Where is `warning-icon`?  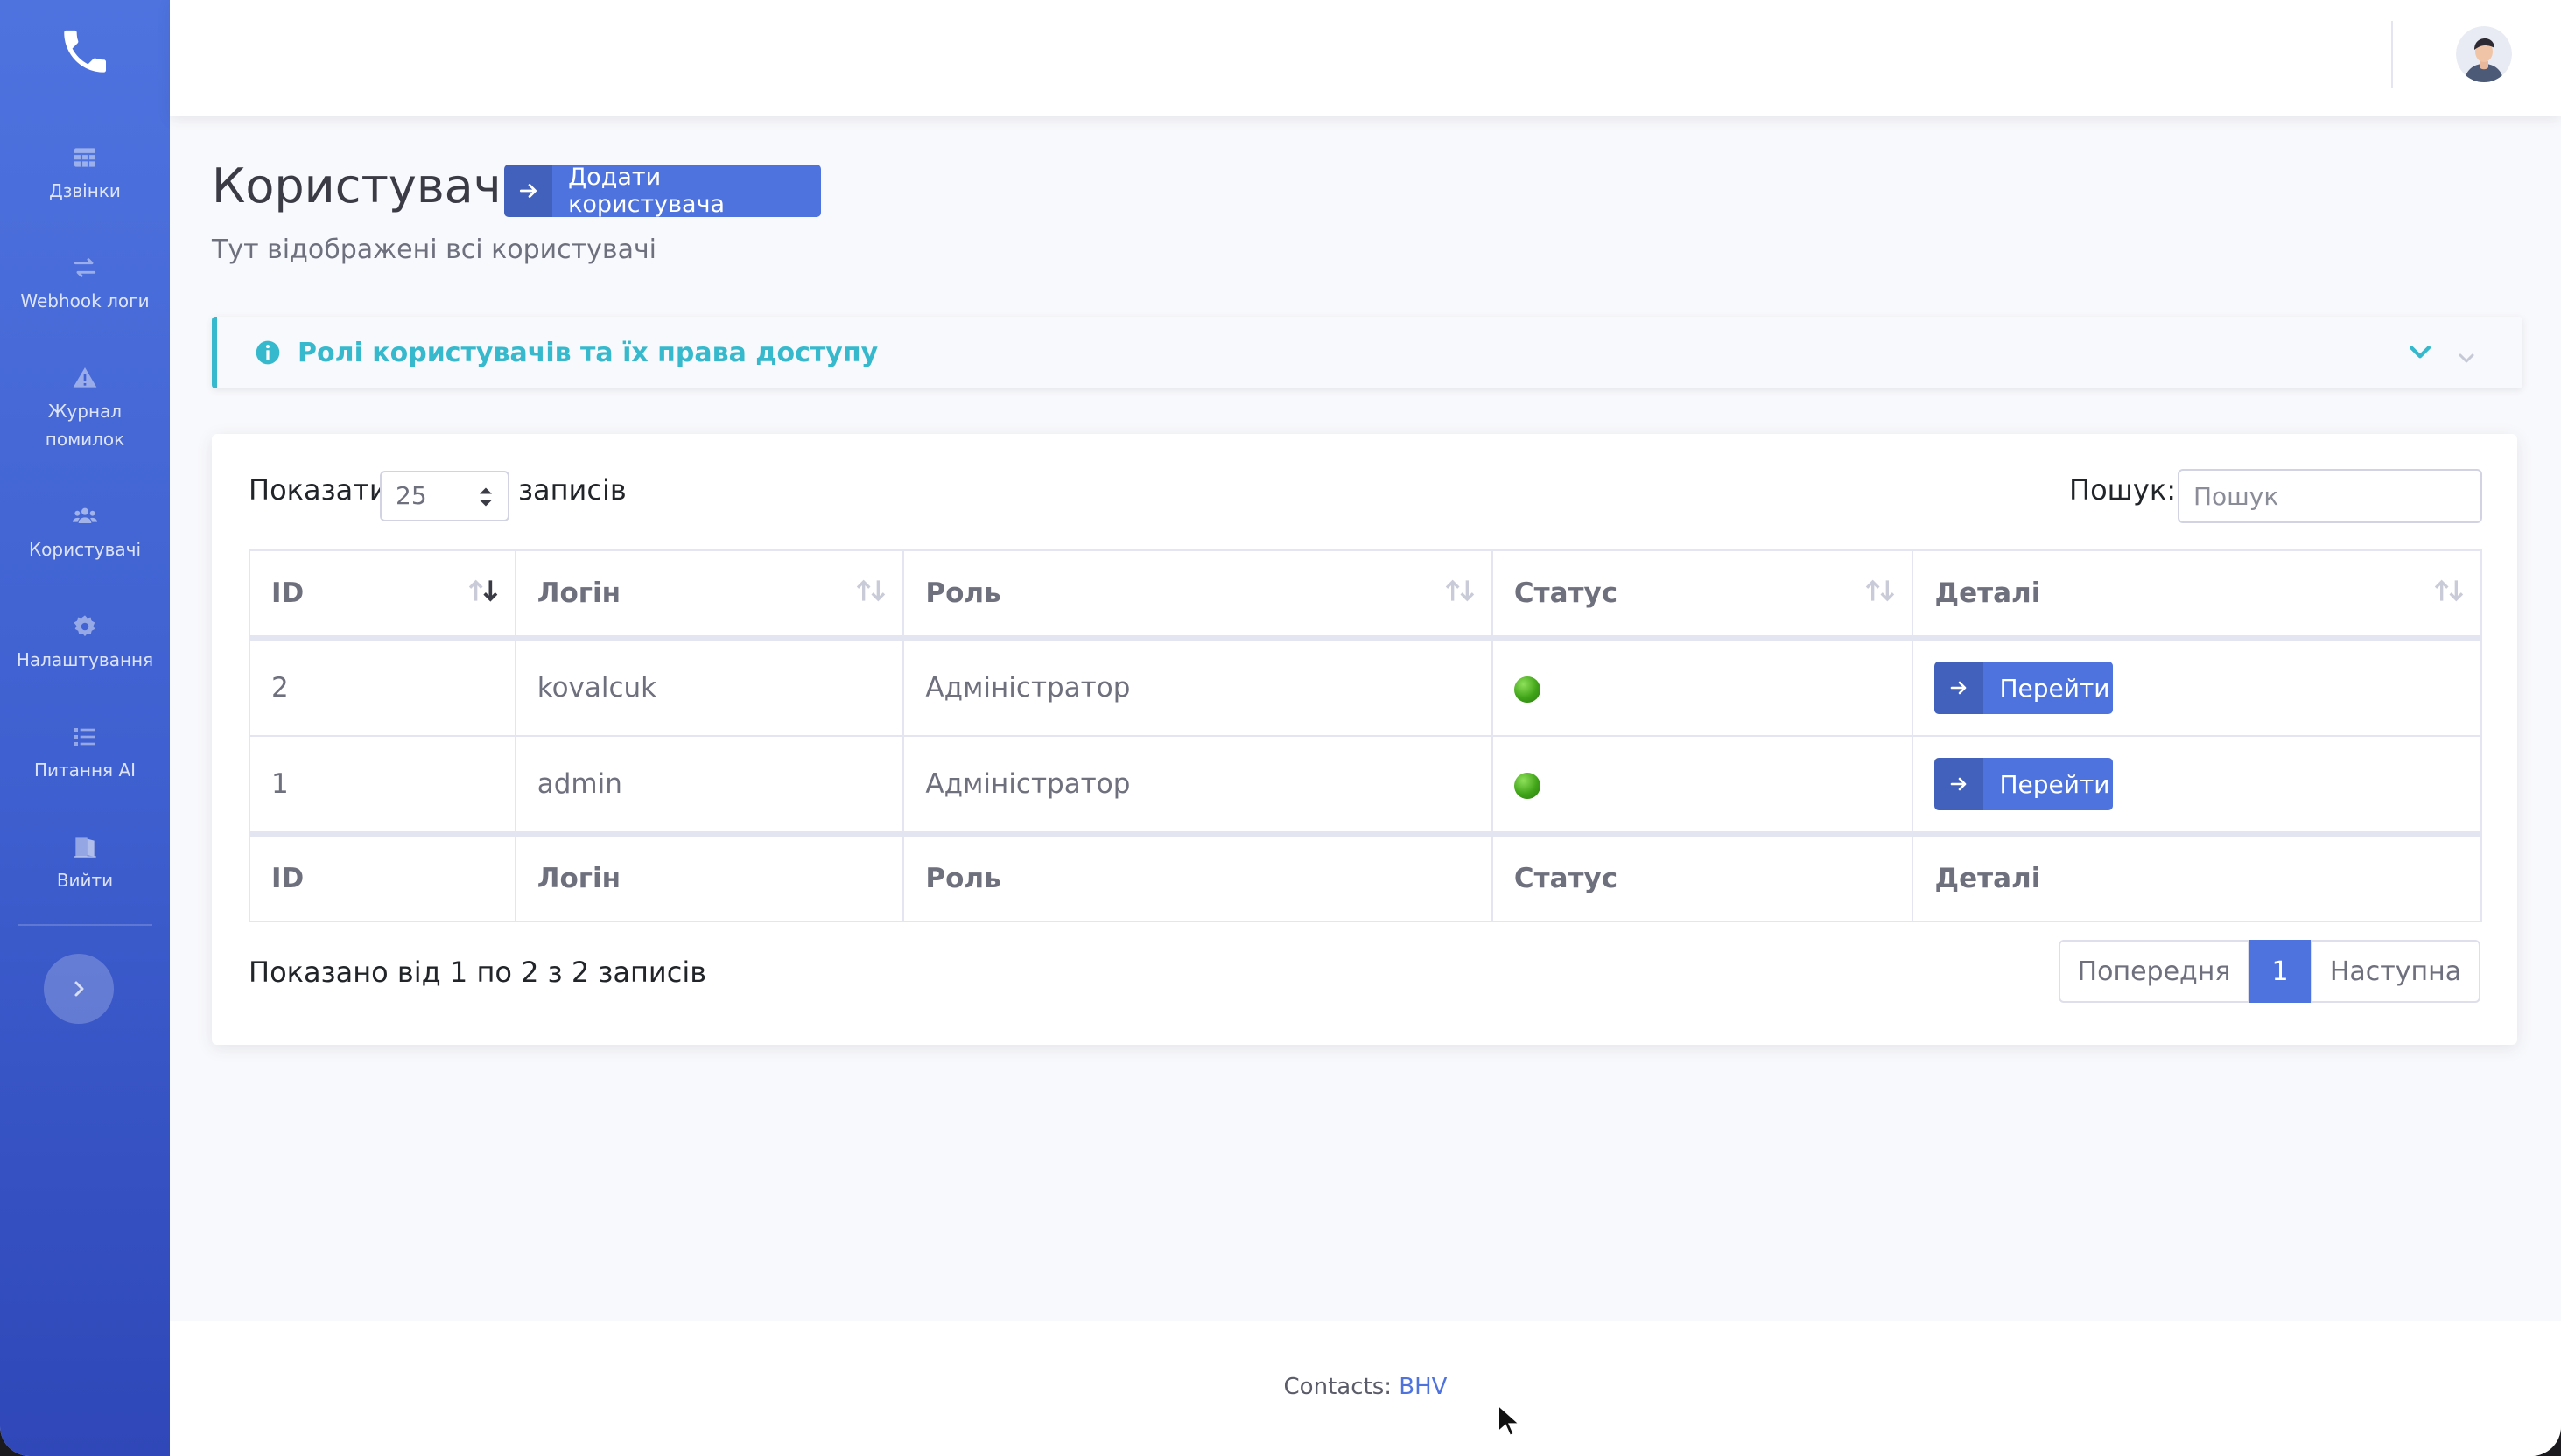 warning-icon is located at coordinates (85, 378).